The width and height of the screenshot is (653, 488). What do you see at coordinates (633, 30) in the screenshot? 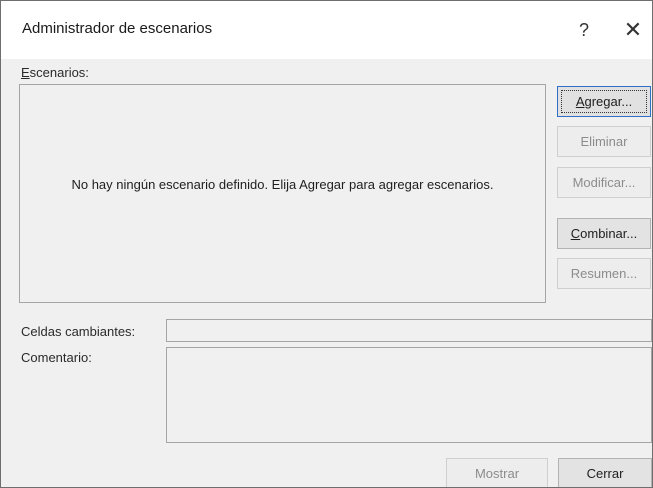
I see `close-icon: ✕` at bounding box center [633, 30].